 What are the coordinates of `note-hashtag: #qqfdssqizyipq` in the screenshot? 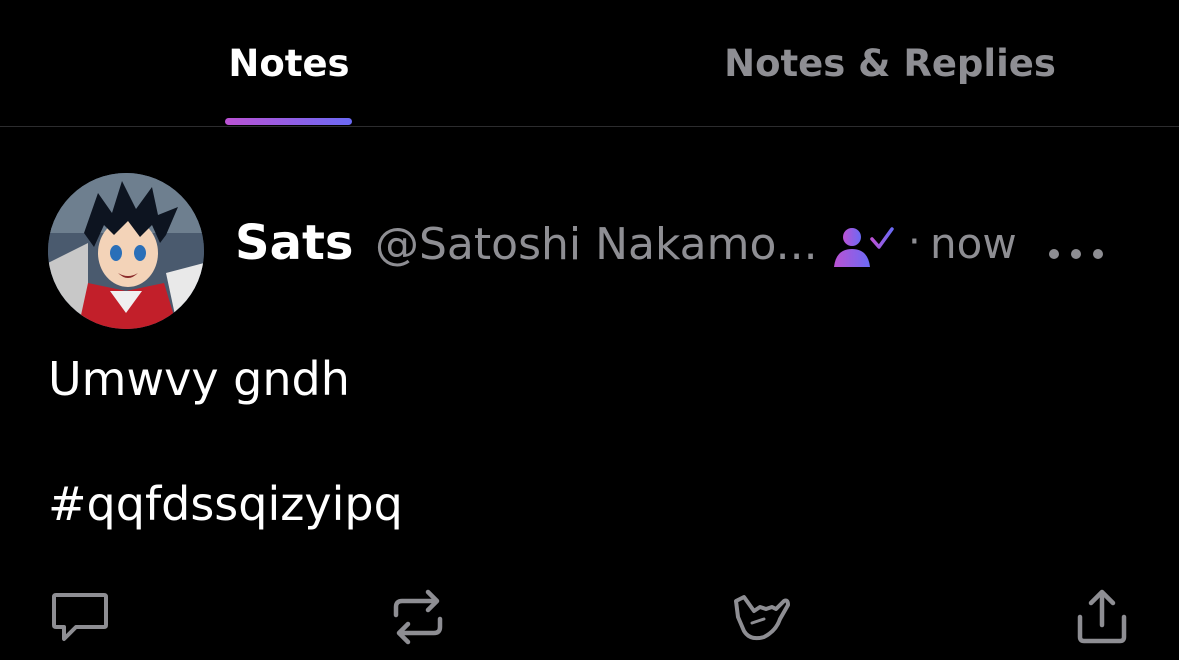 It's located at (225, 504).